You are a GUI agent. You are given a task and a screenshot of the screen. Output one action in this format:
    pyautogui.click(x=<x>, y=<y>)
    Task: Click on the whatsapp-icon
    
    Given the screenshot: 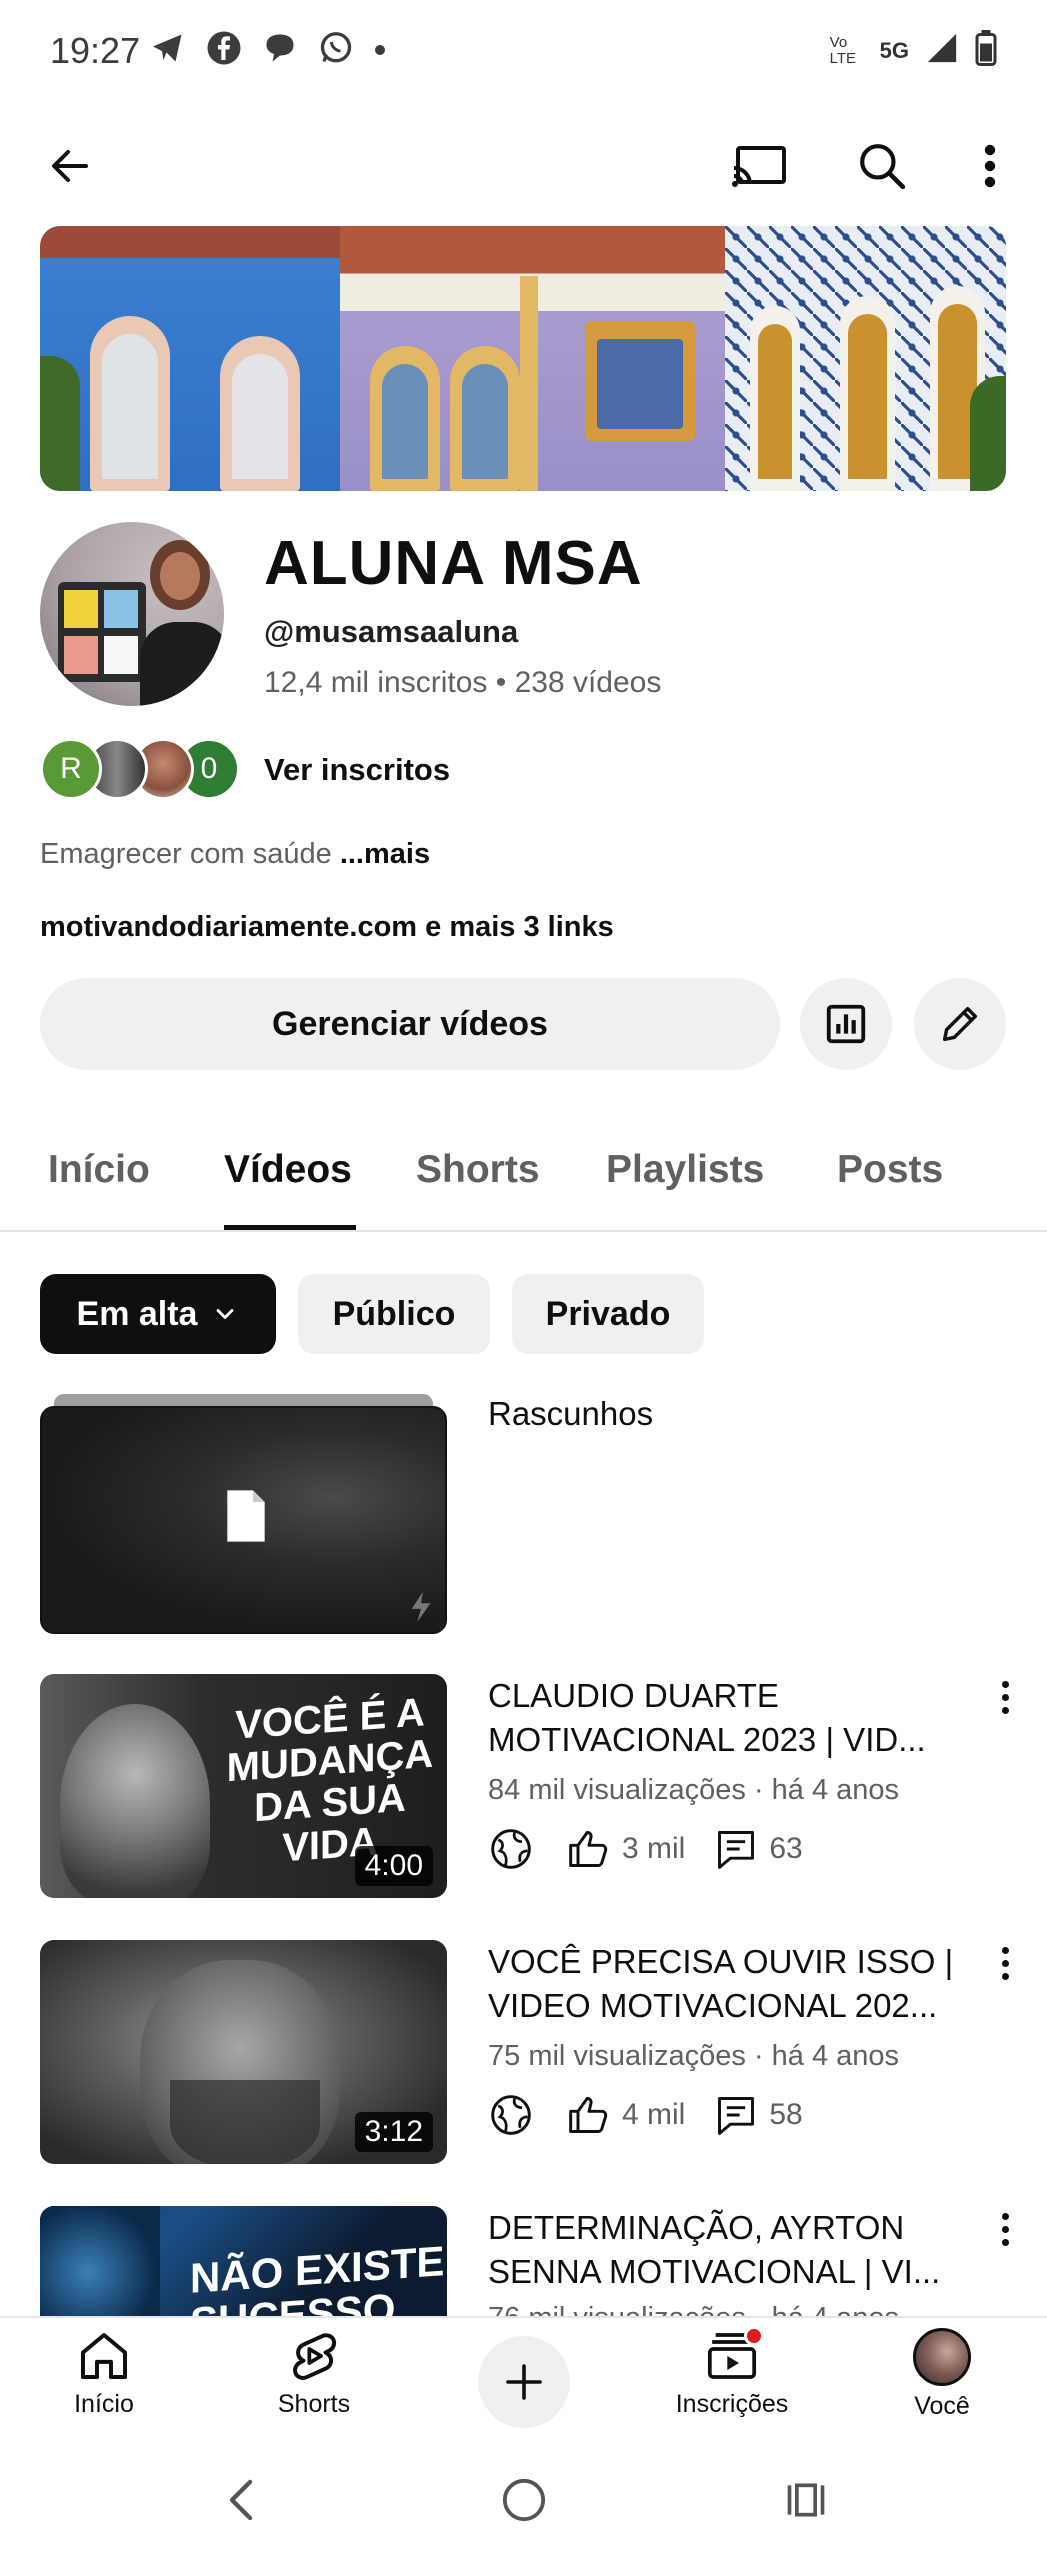 What is the action you would take?
    pyautogui.click(x=336, y=48)
    